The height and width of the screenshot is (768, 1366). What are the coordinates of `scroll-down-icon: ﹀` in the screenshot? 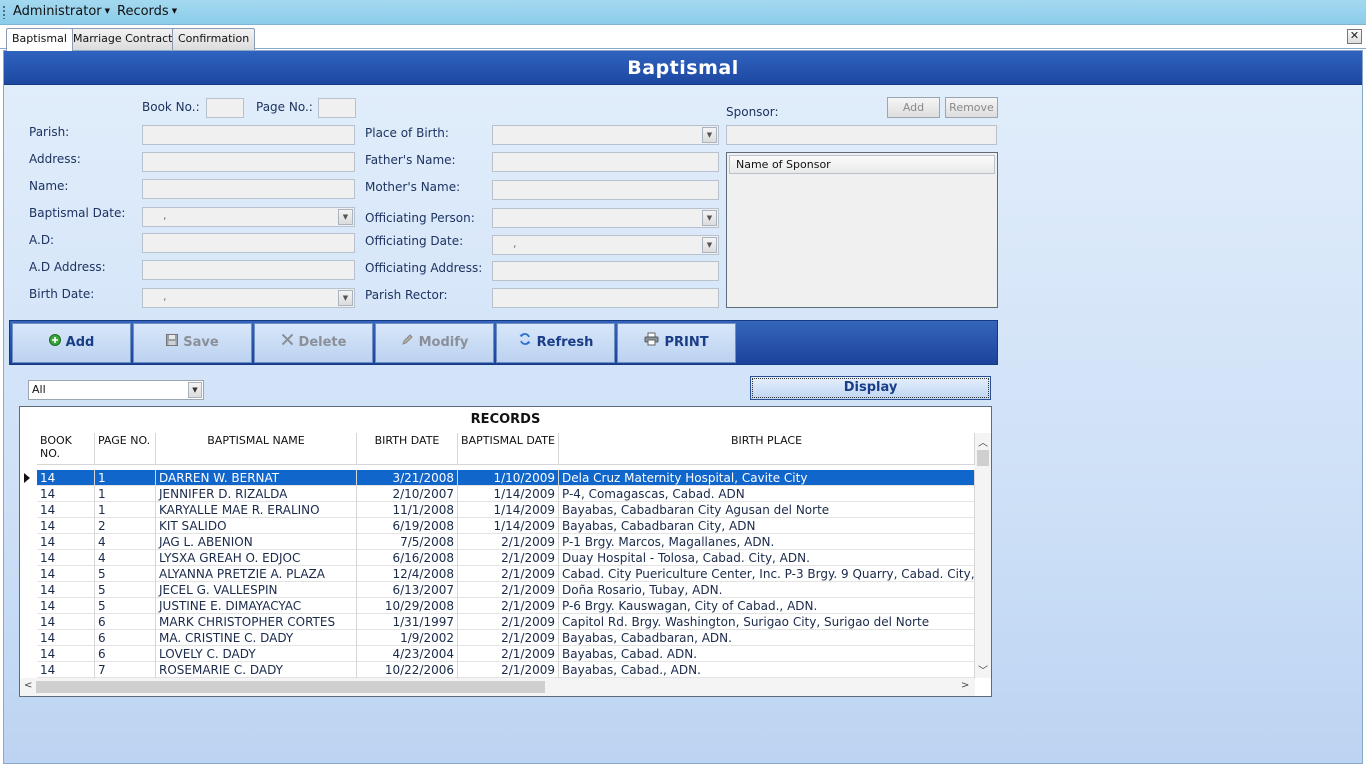 It's located at (983, 669).